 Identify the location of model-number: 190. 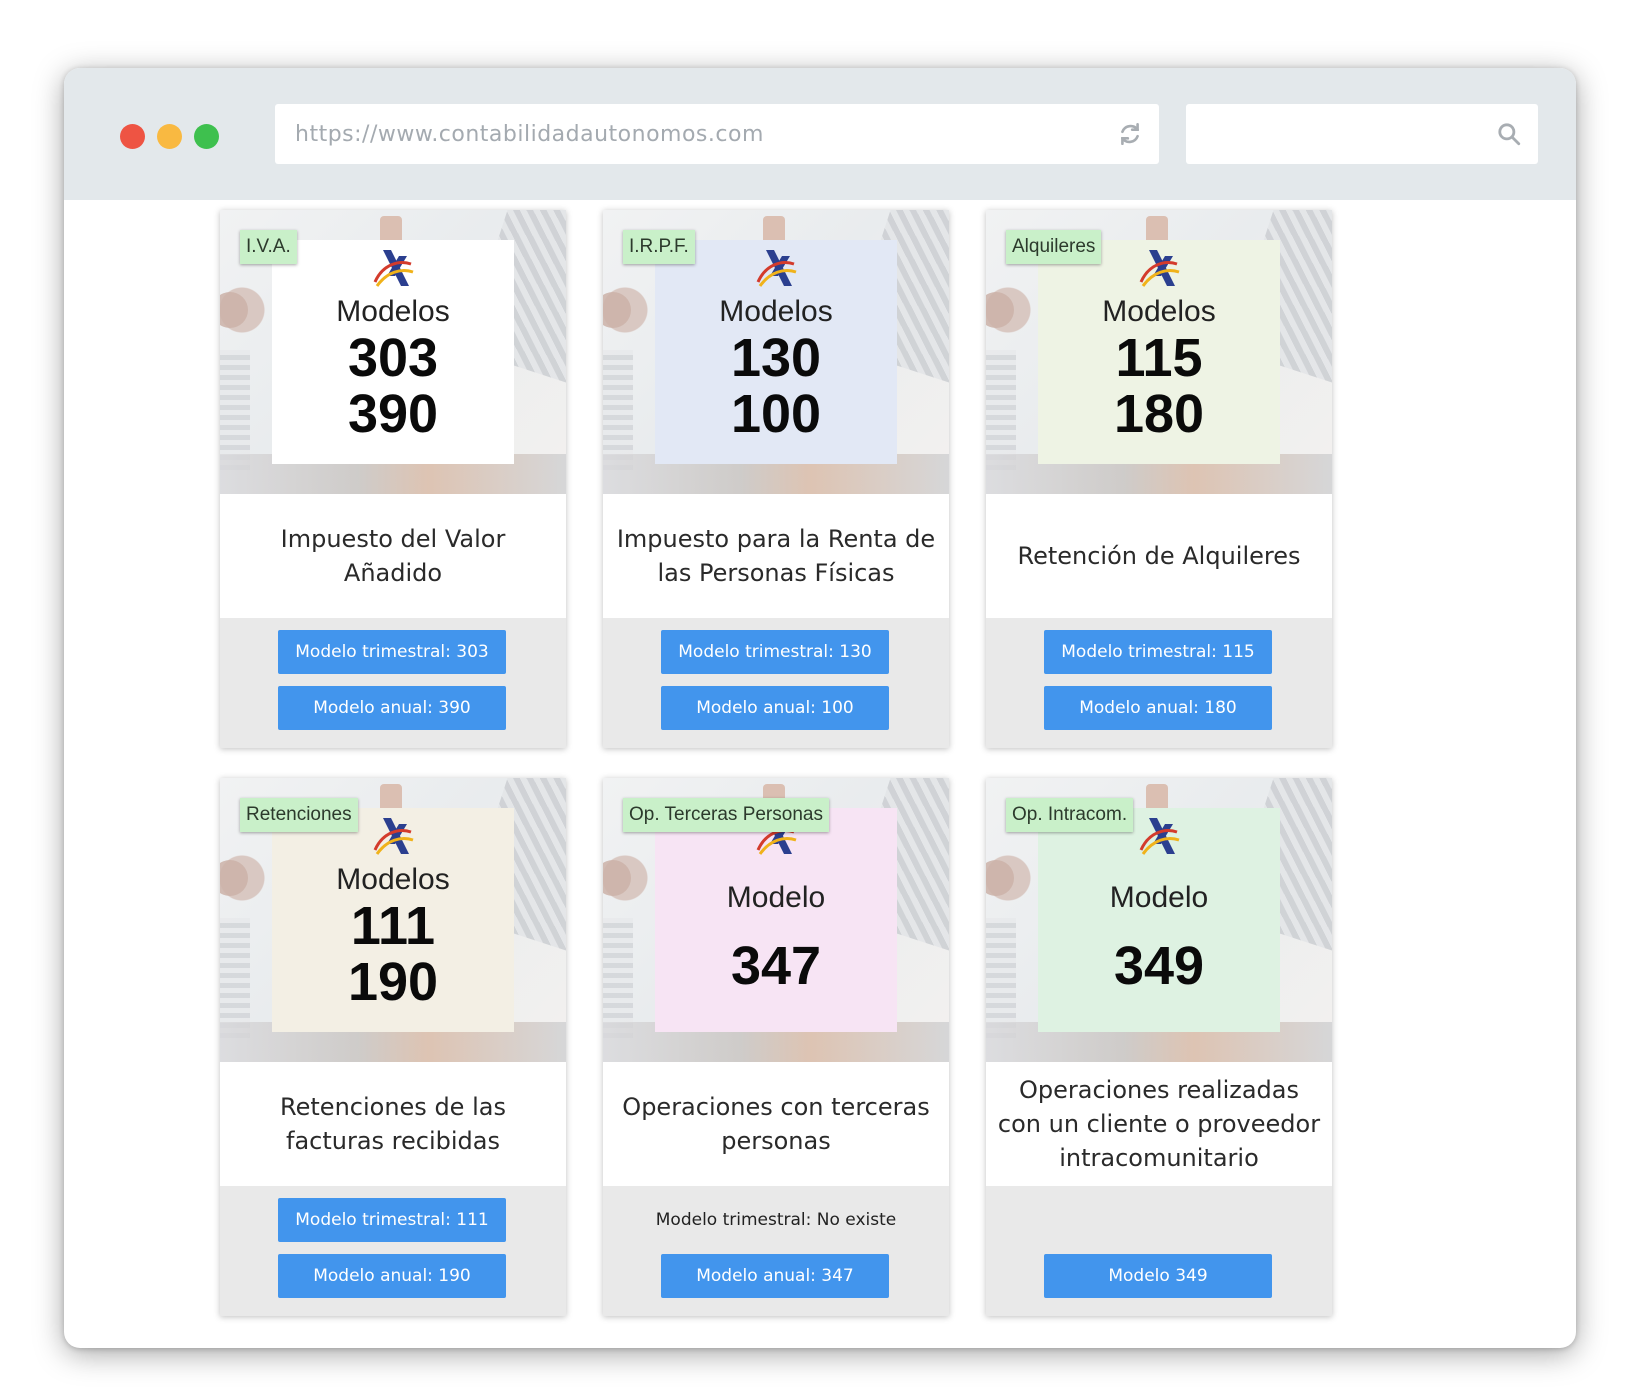
(393, 982).